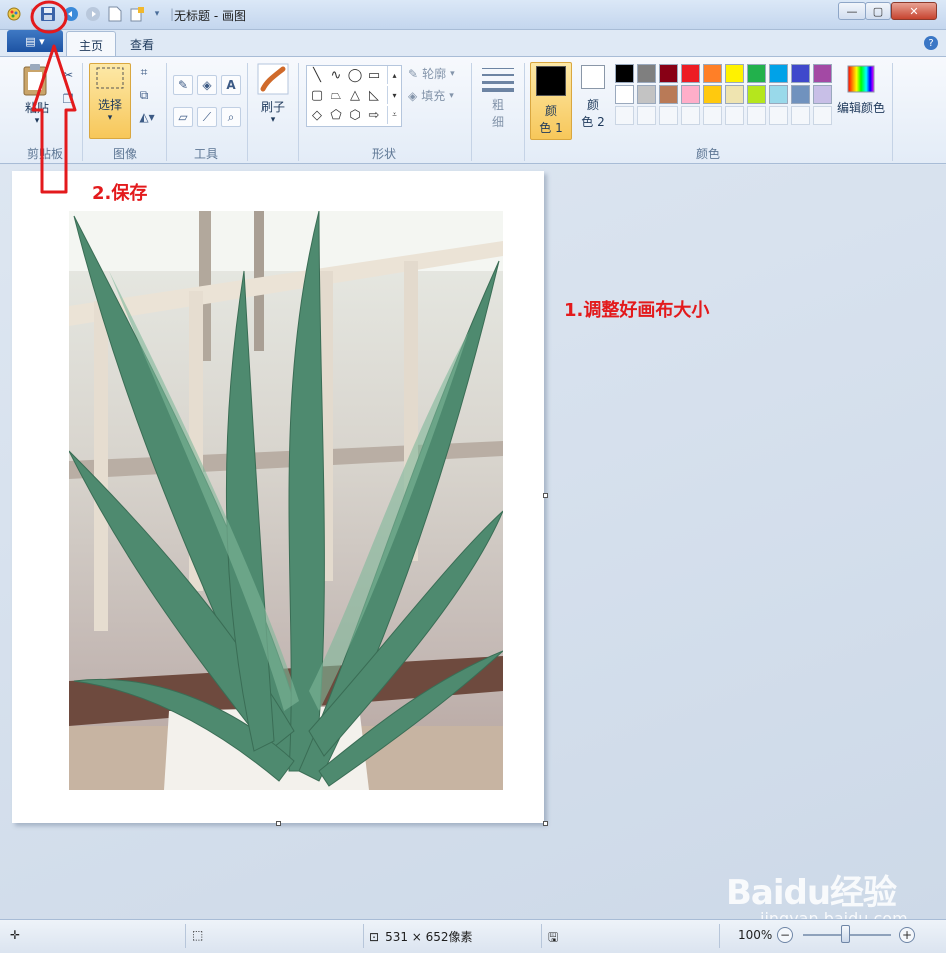  What do you see at coordinates (498, 97) in the screenshot?
I see `size-button: 粗 细` at bounding box center [498, 97].